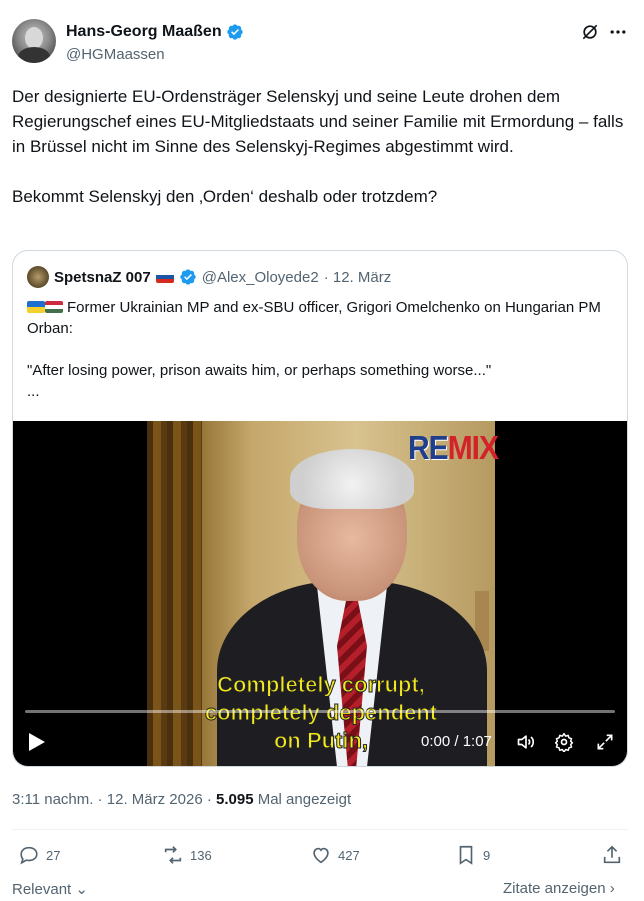 The height and width of the screenshot is (901, 644). I want to click on play-icon, so click(37, 742).